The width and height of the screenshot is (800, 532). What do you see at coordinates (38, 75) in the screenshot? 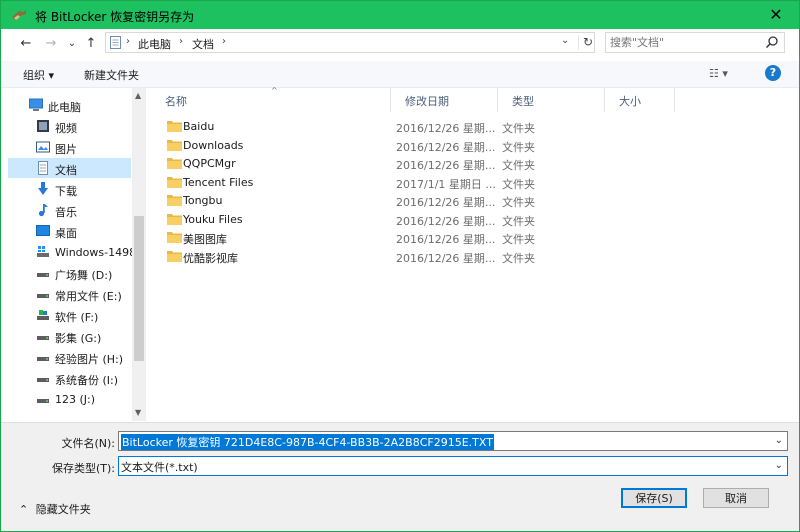
I see `organize-button: 组织 ▾` at bounding box center [38, 75].